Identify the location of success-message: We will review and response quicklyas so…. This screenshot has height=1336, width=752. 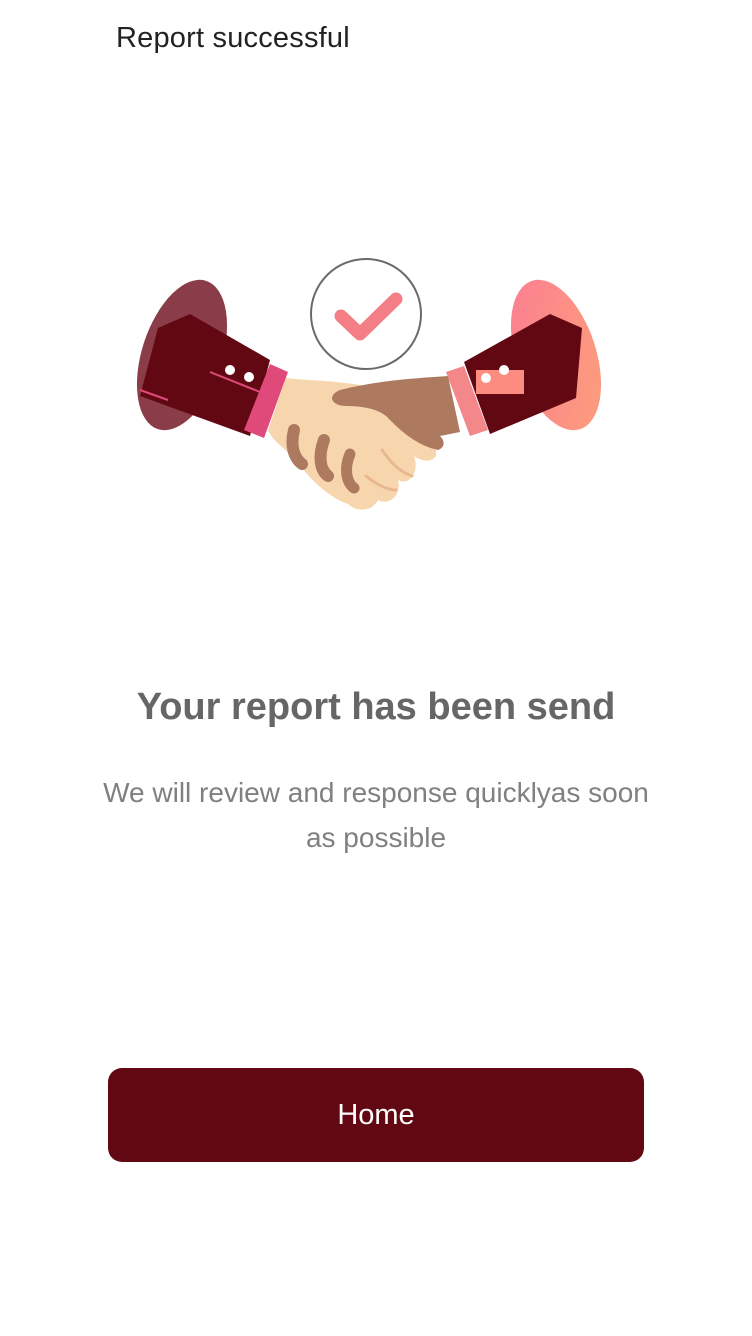
(376, 815).